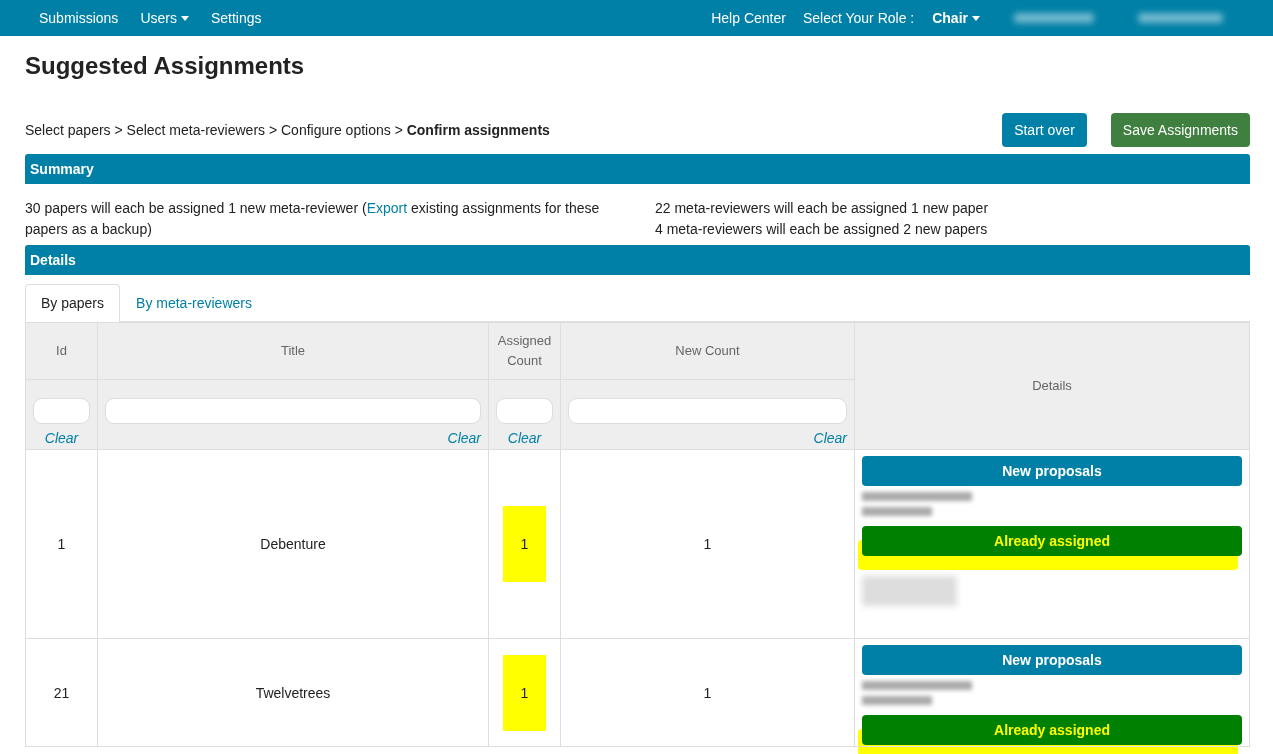  Describe the element at coordinates (194, 303) in the screenshot. I see `tab: By meta-reviewers` at that location.